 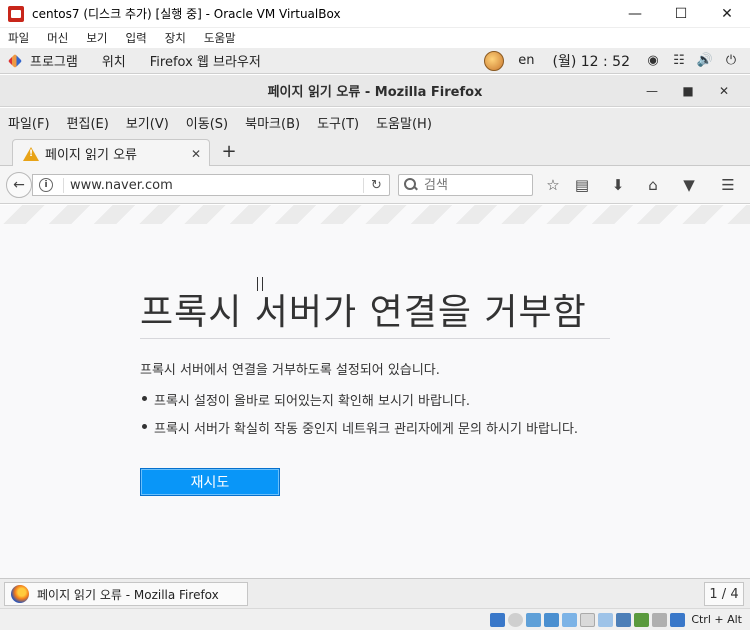 What do you see at coordinates (290, 370) in the screenshot?
I see `error-description: 프록시 서버에서 연결을 거부하도록 설정되어 있습니다.` at bounding box center [290, 370].